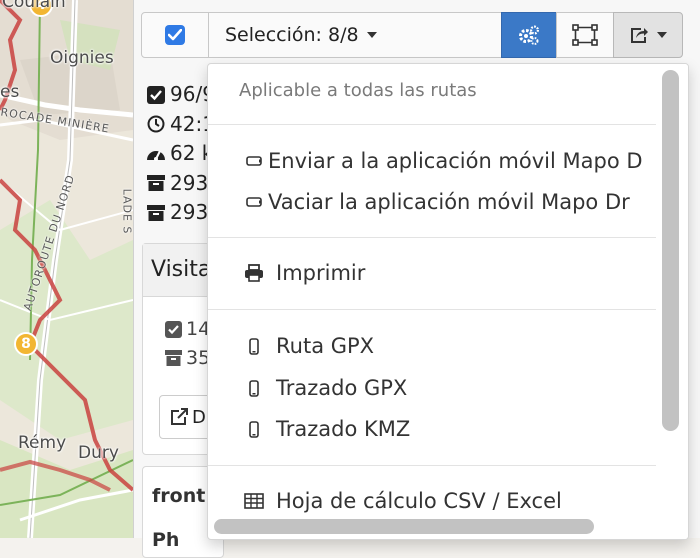  I want to click on stat-archive-1-value: 293, so click(189, 182).